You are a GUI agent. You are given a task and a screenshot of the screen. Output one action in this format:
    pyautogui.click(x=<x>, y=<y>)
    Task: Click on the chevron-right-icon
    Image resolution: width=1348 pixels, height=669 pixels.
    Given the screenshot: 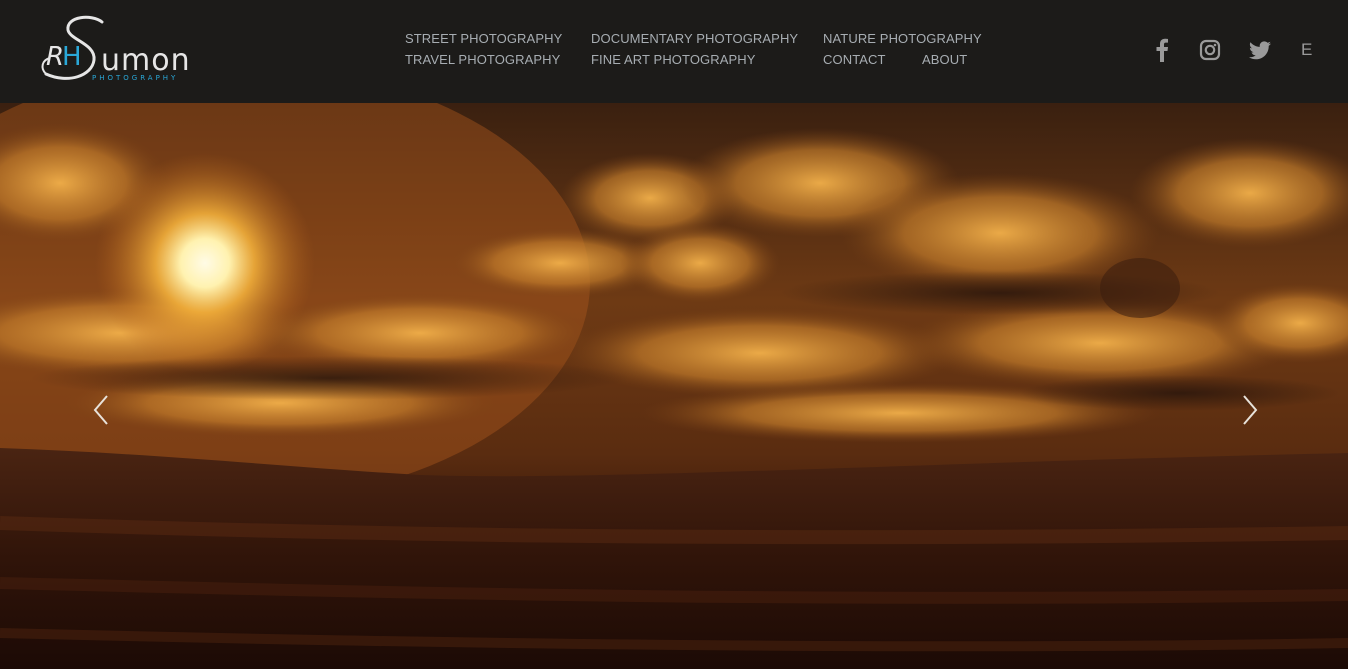 What is the action you would take?
    pyautogui.click(x=1250, y=410)
    